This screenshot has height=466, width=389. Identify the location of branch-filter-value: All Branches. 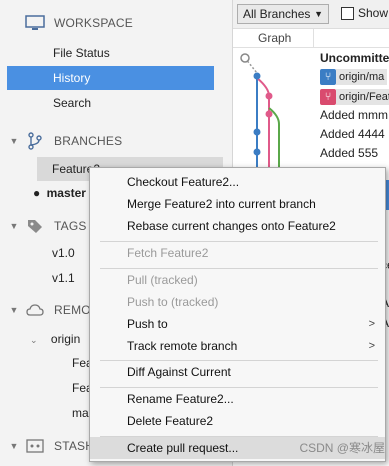
(277, 14).